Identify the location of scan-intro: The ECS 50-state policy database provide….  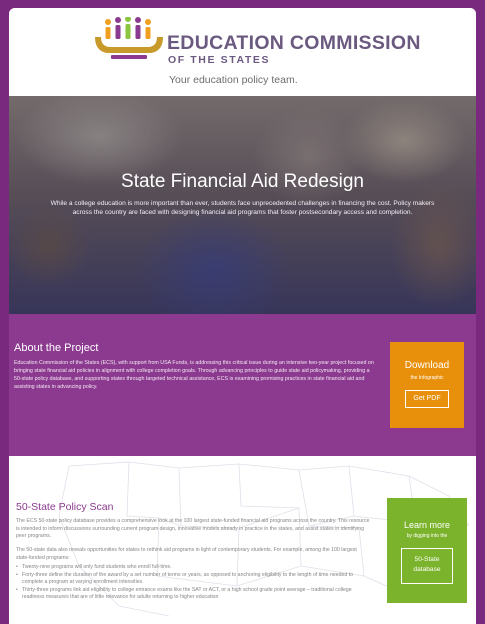
(193, 529).